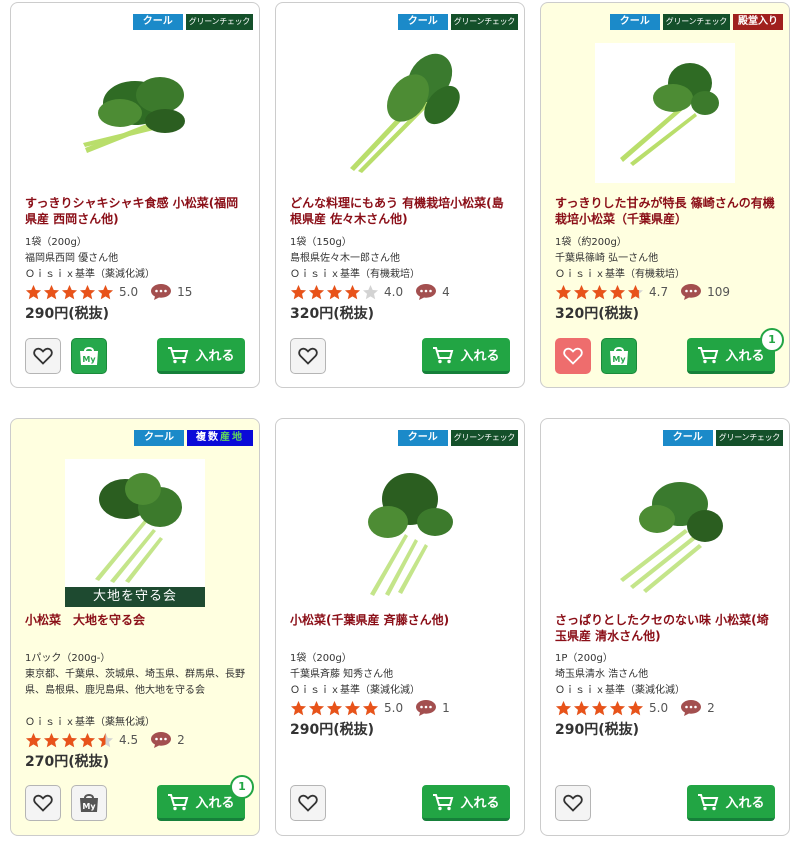 The image size is (800, 842). What do you see at coordinates (208, 437) in the screenshot?
I see `multi-origin-label-a: 複数` at bounding box center [208, 437].